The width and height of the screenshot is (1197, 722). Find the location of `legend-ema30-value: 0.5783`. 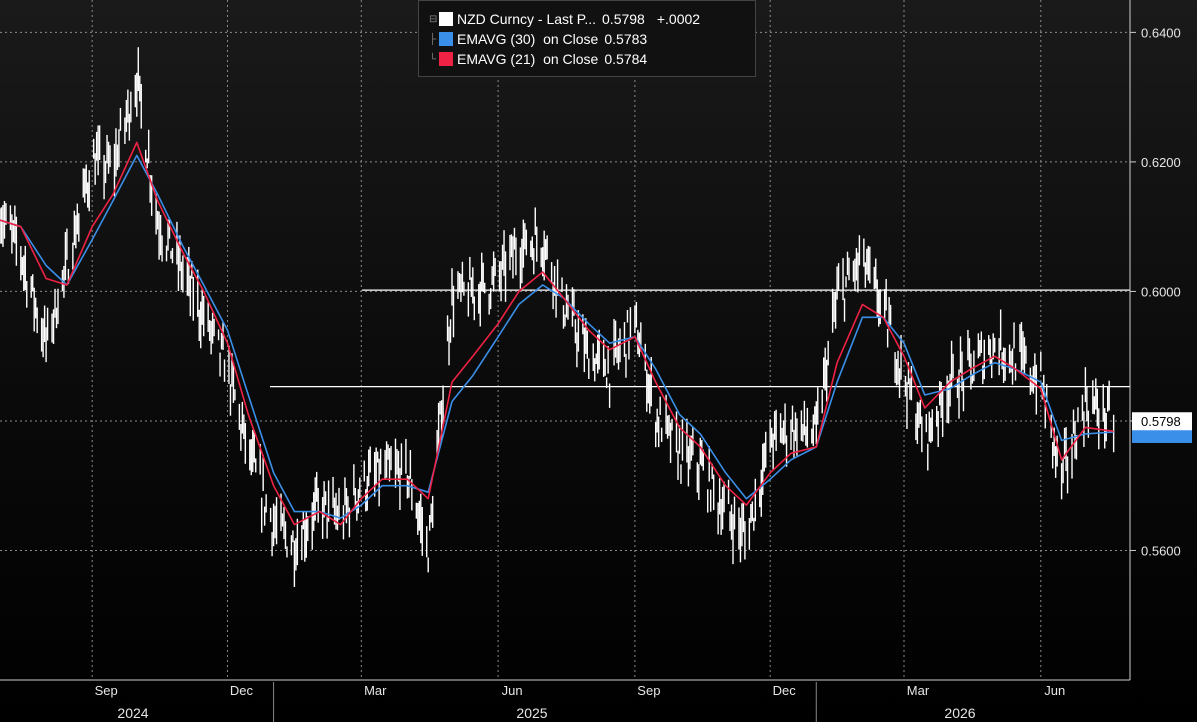

legend-ema30-value: 0.5783 is located at coordinates (626, 39).